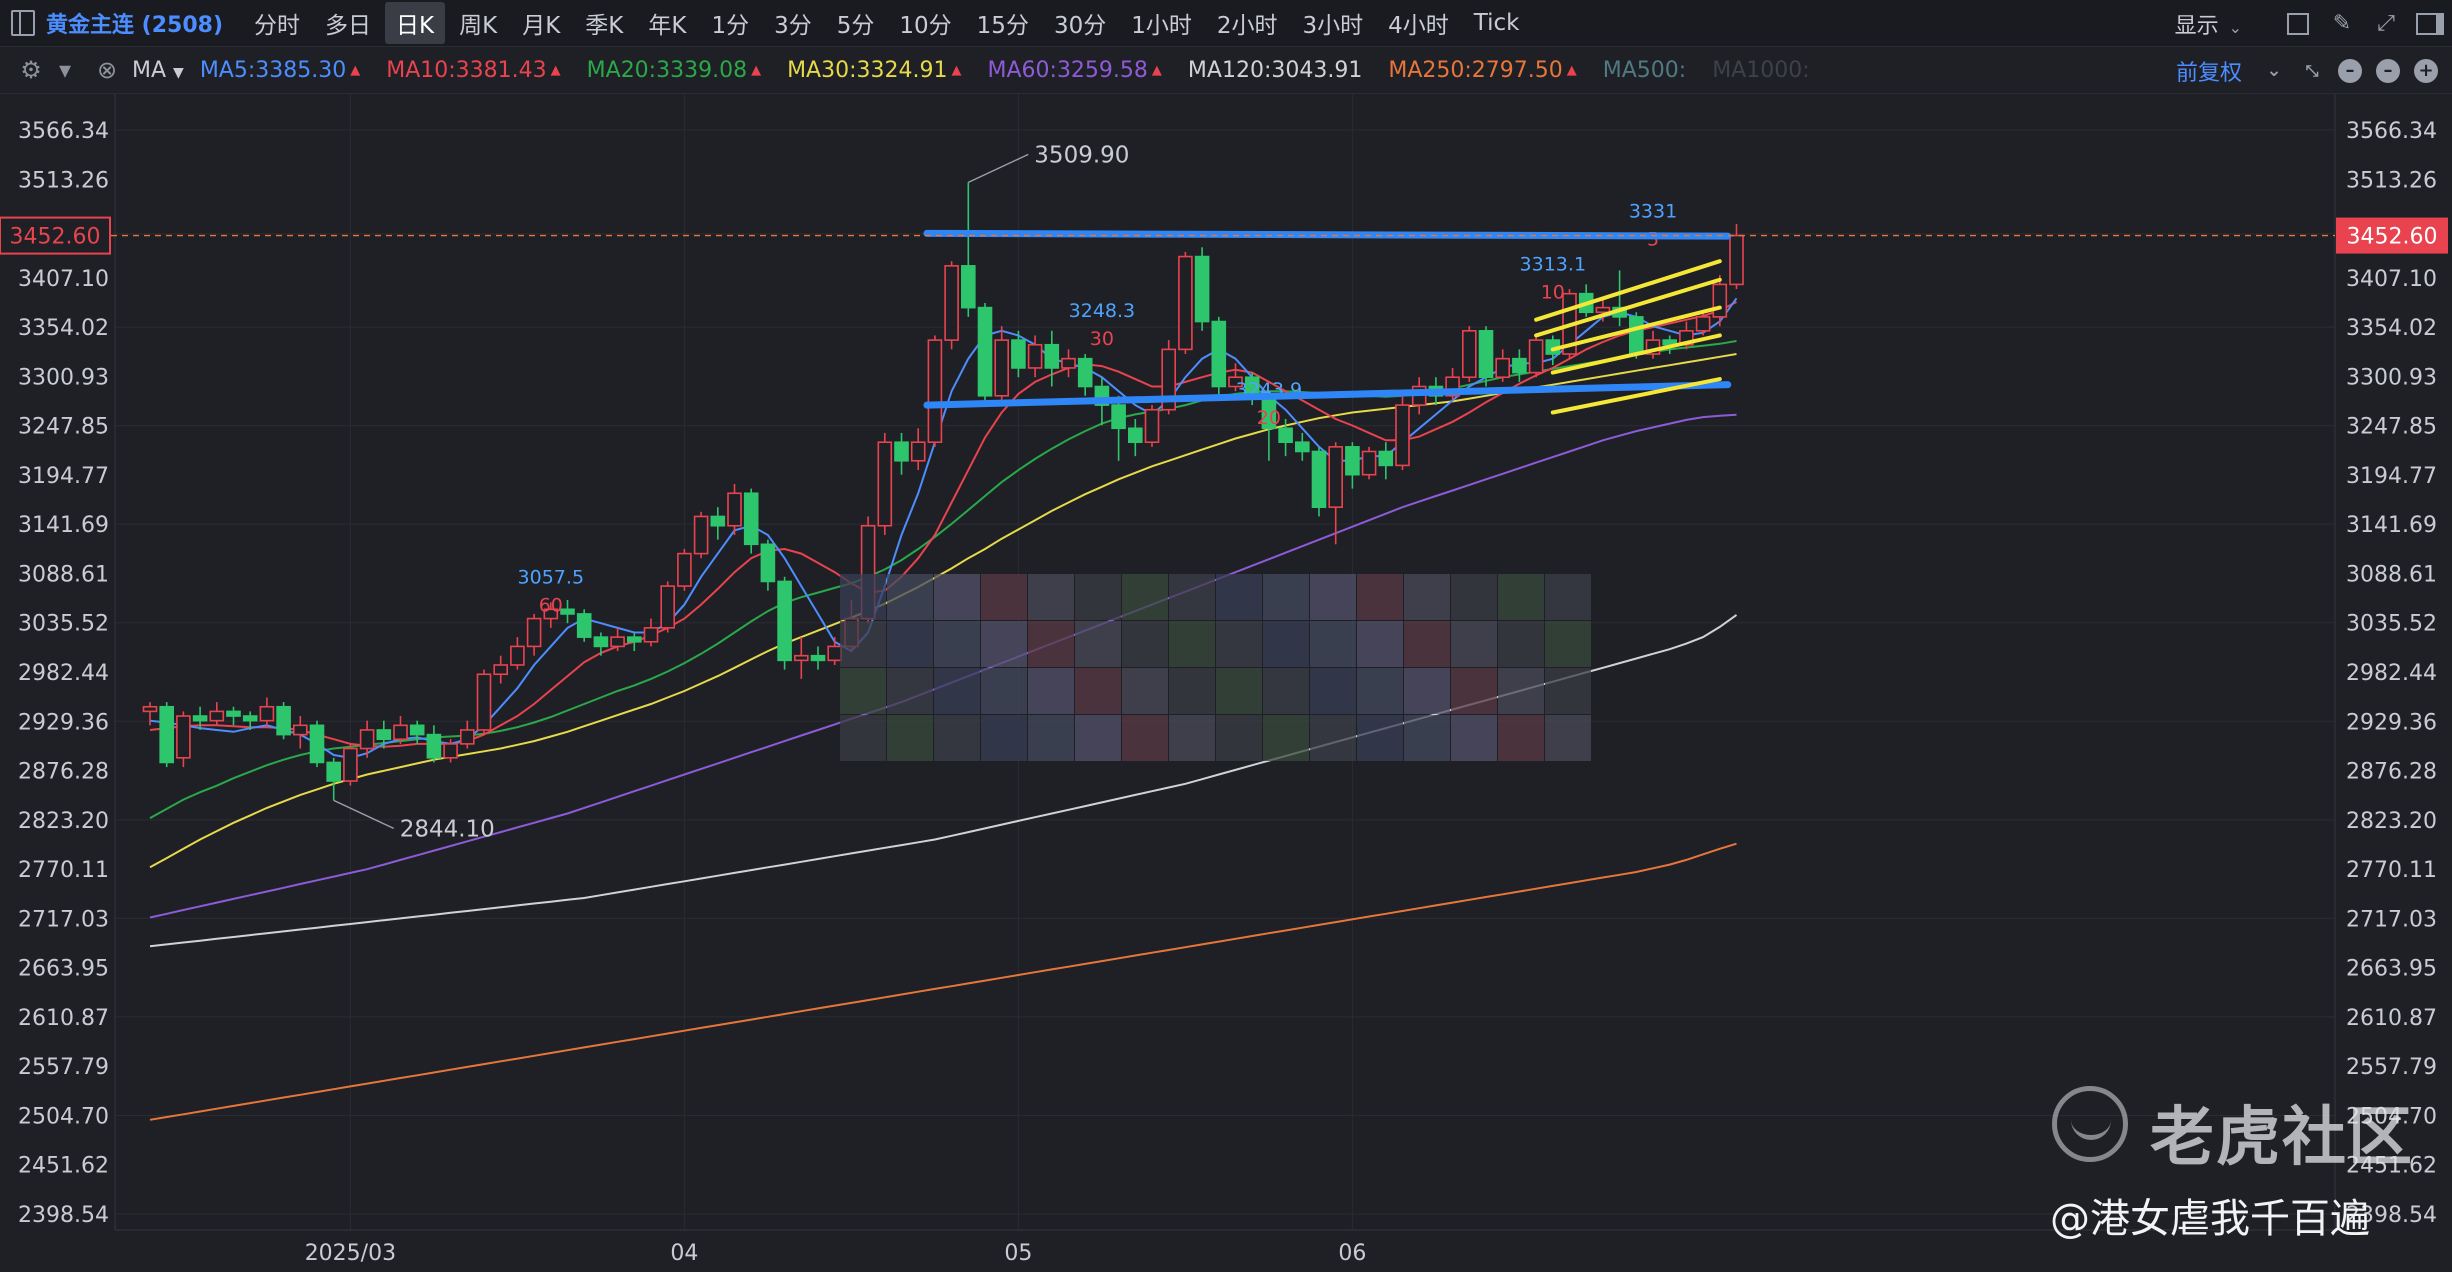  Describe the element at coordinates (107, 70) in the screenshot. I see `close-icon: ⊗` at that location.